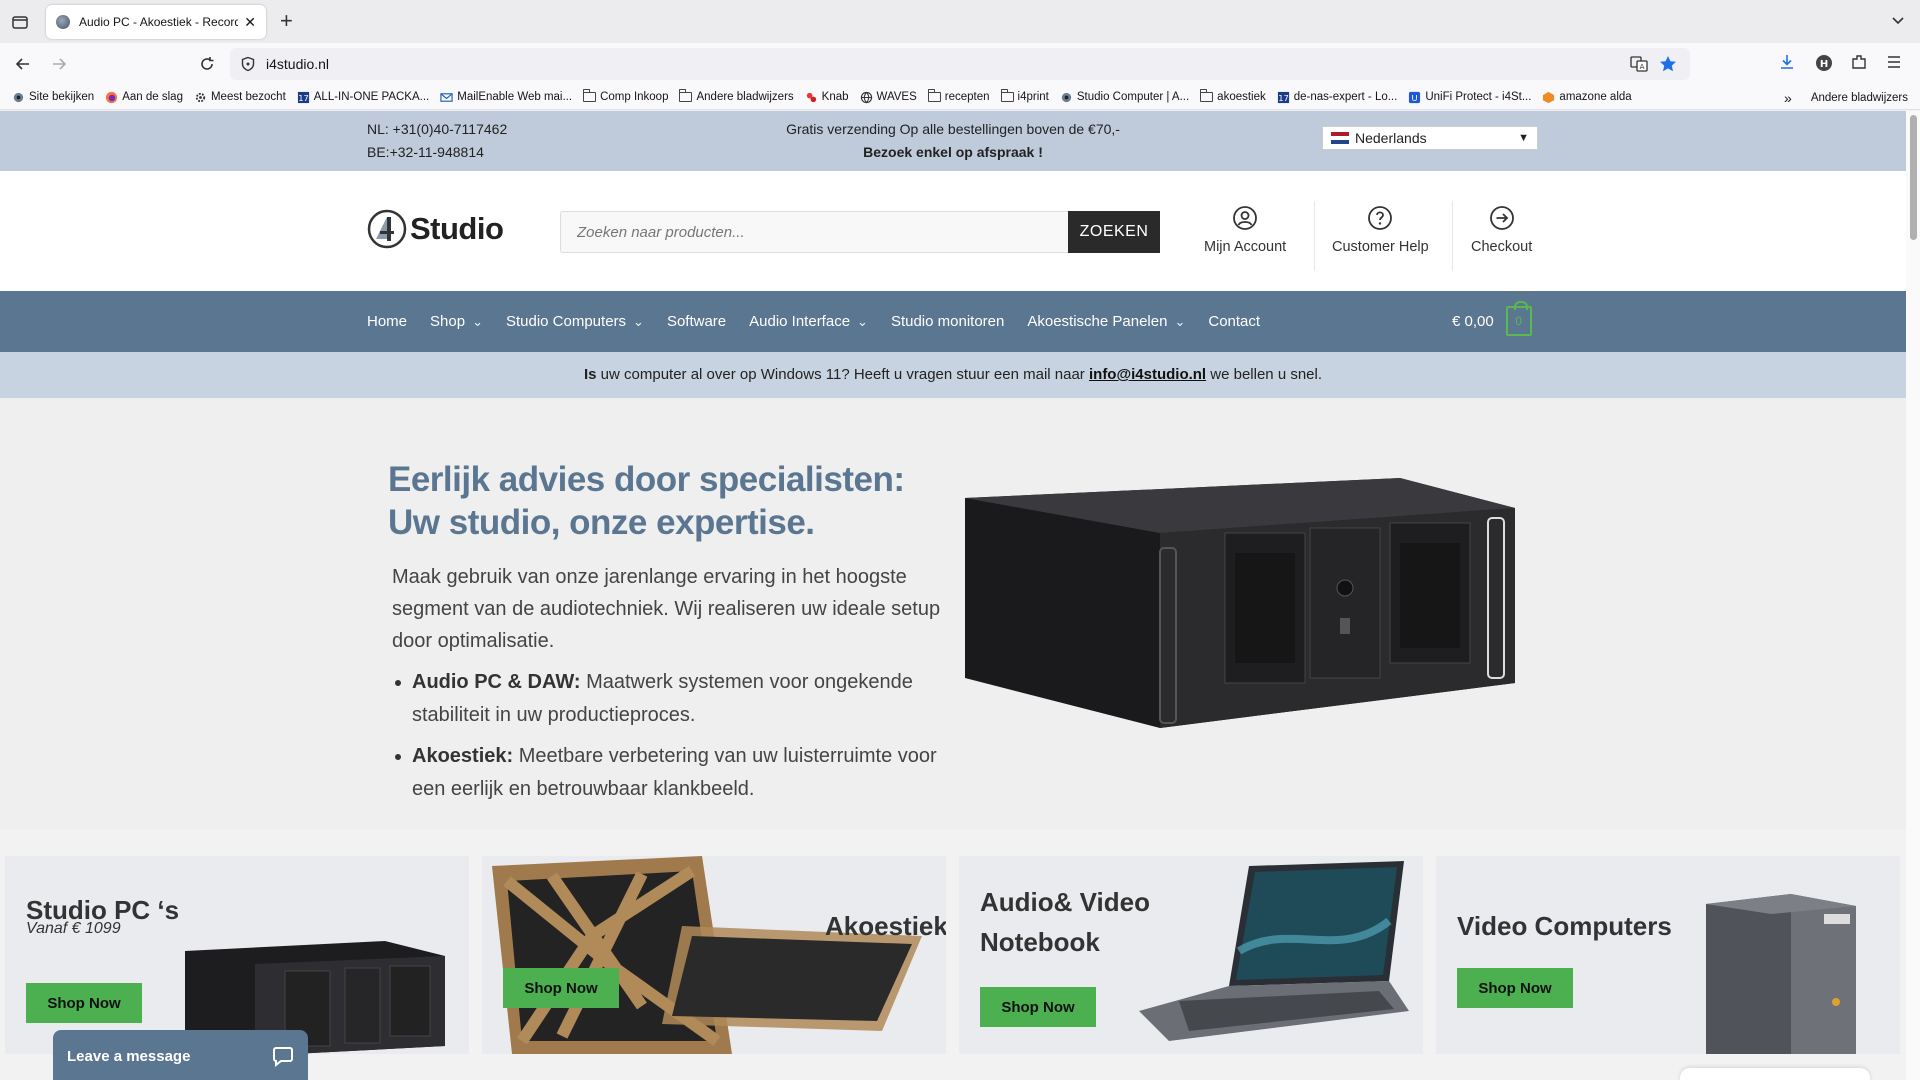 This screenshot has width=1920, height=1080. What do you see at coordinates (1430, 138) in the screenshot?
I see `language-select: Nederlands ▼` at bounding box center [1430, 138].